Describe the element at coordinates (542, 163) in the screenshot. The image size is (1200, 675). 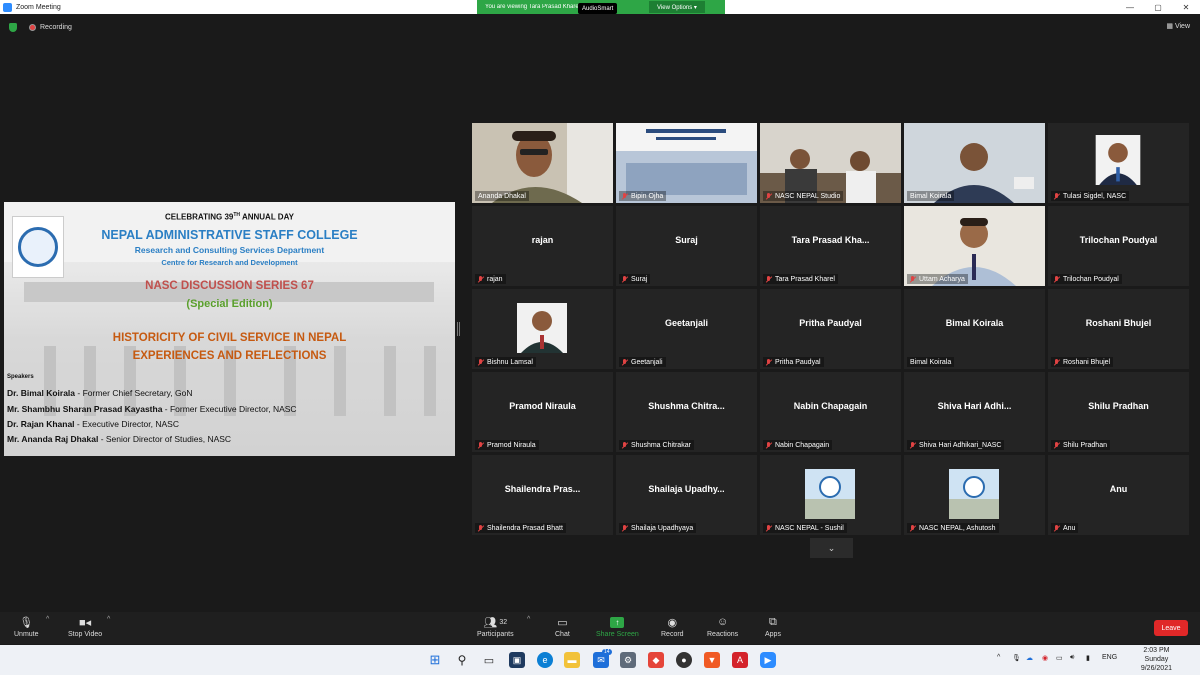
I see `video-tile: Ananda Dhakal` at that location.